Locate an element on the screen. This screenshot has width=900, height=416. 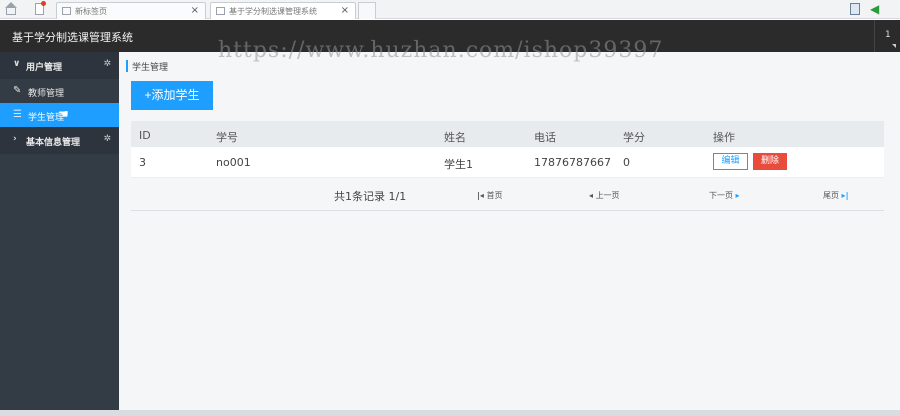
column-header-name: 姓名 is located at coordinates (455, 137).